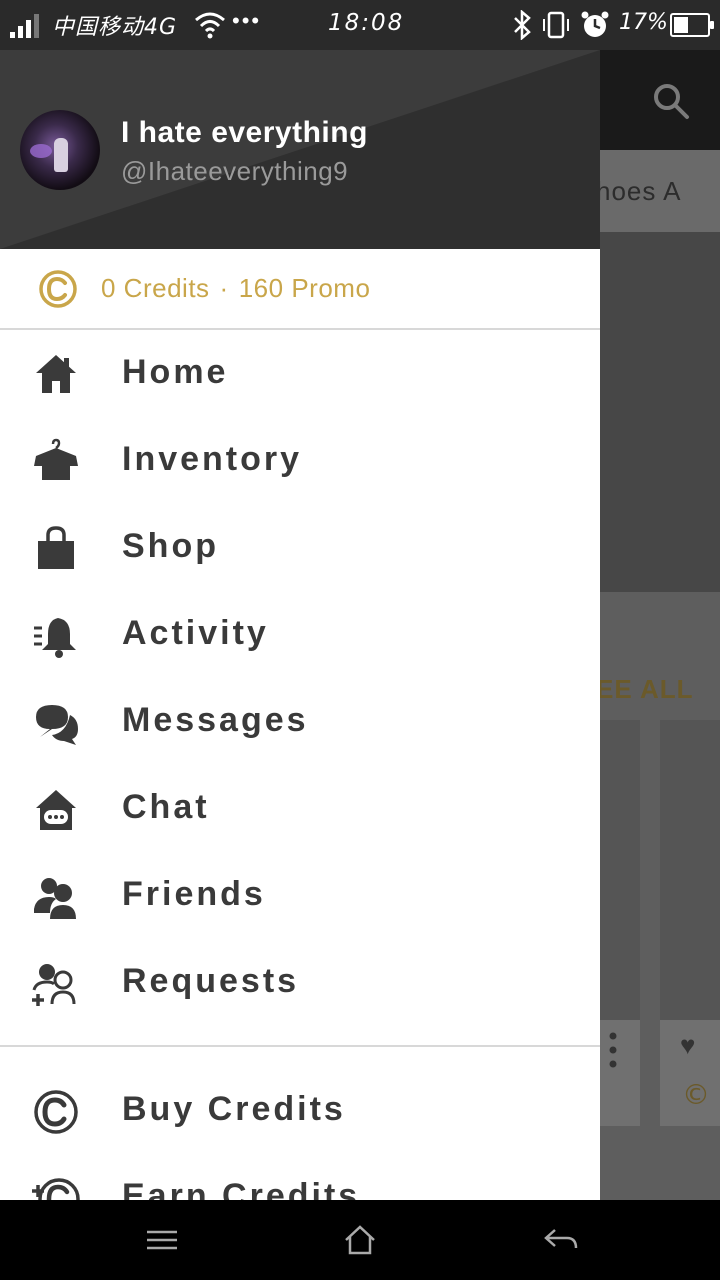 Image resolution: width=720 pixels, height=1280 pixels. I want to click on earn-credits-icon, so click(56, 1189).